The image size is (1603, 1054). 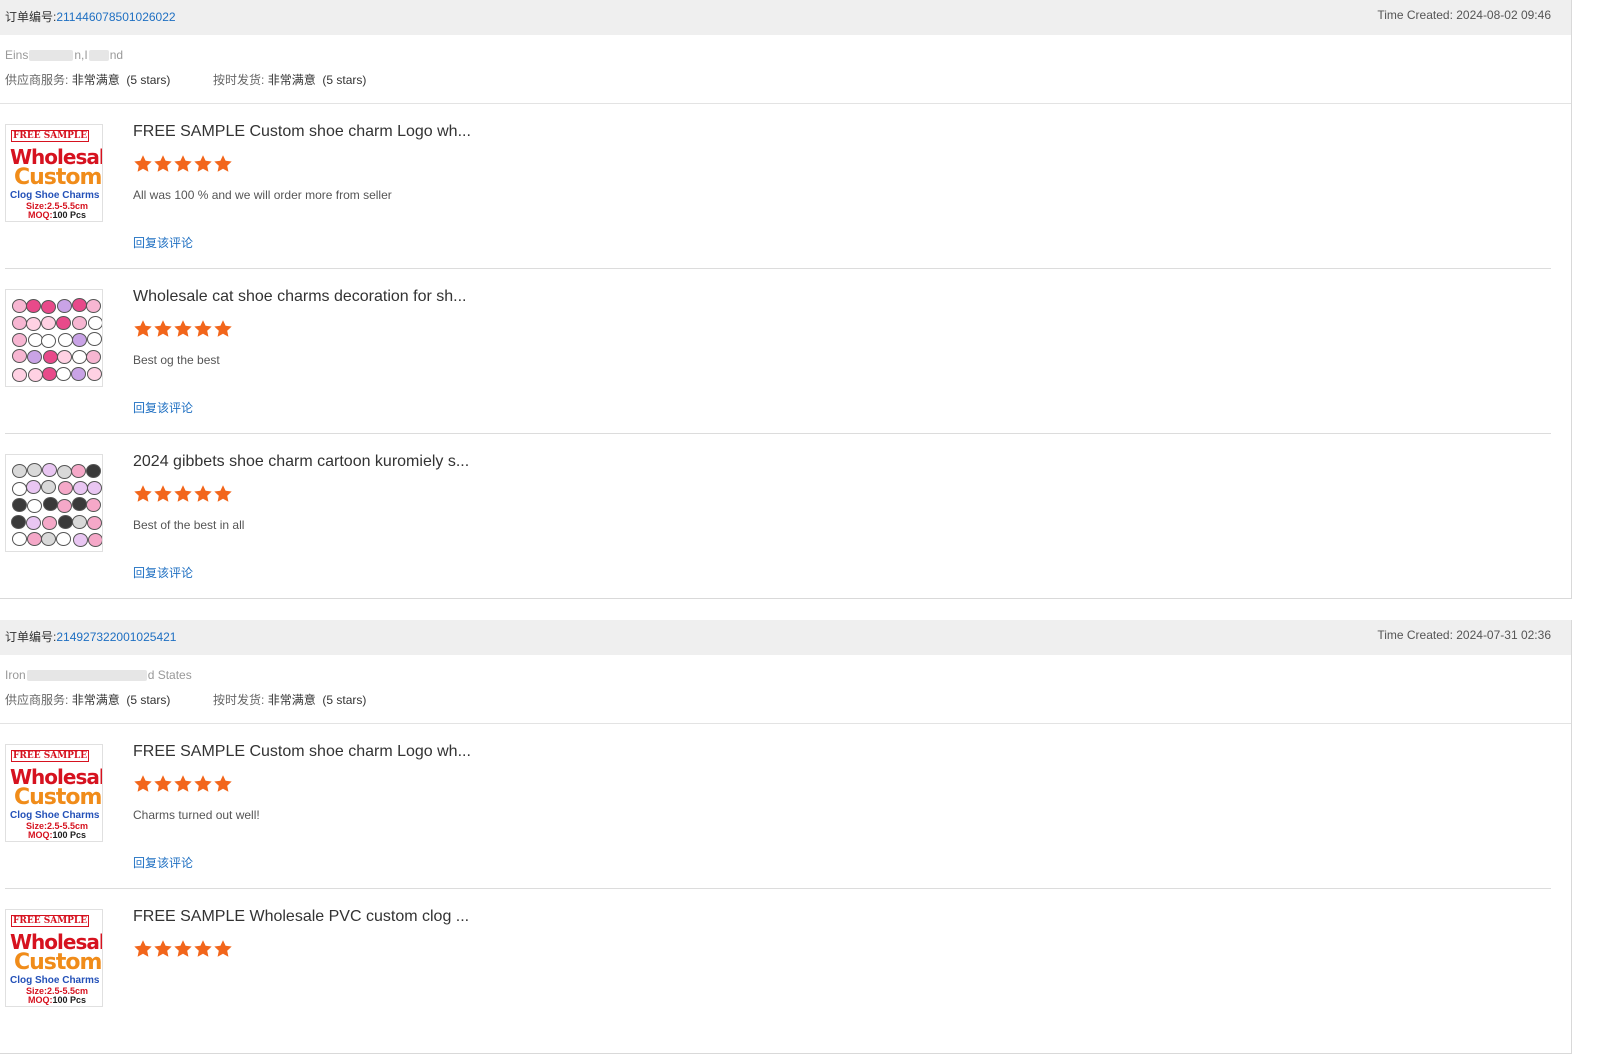 What do you see at coordinates (116, 637) in the screenshot?
I see `order-number-link: 214927322001025421` at bounding box center [116, 637].